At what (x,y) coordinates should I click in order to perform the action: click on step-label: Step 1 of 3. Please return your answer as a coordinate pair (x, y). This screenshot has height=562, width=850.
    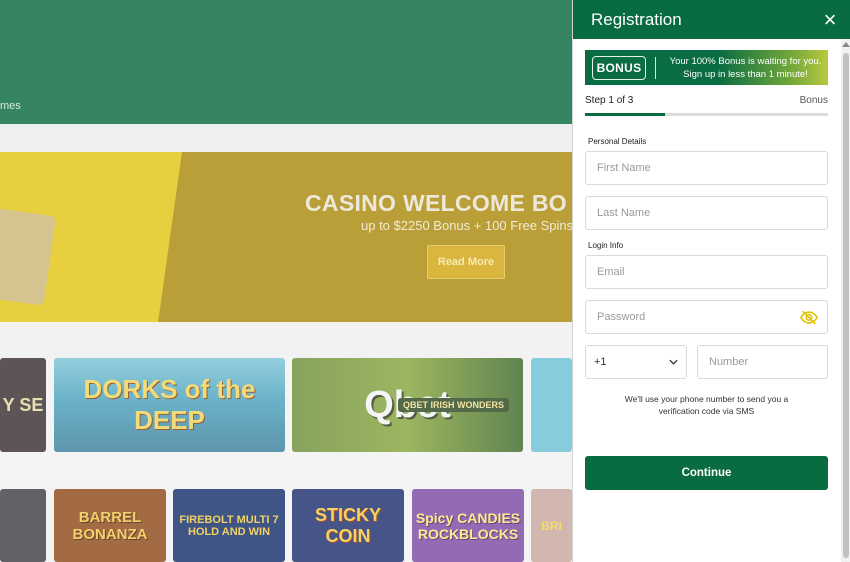
    Looking at the image, I should click on (609, 100).